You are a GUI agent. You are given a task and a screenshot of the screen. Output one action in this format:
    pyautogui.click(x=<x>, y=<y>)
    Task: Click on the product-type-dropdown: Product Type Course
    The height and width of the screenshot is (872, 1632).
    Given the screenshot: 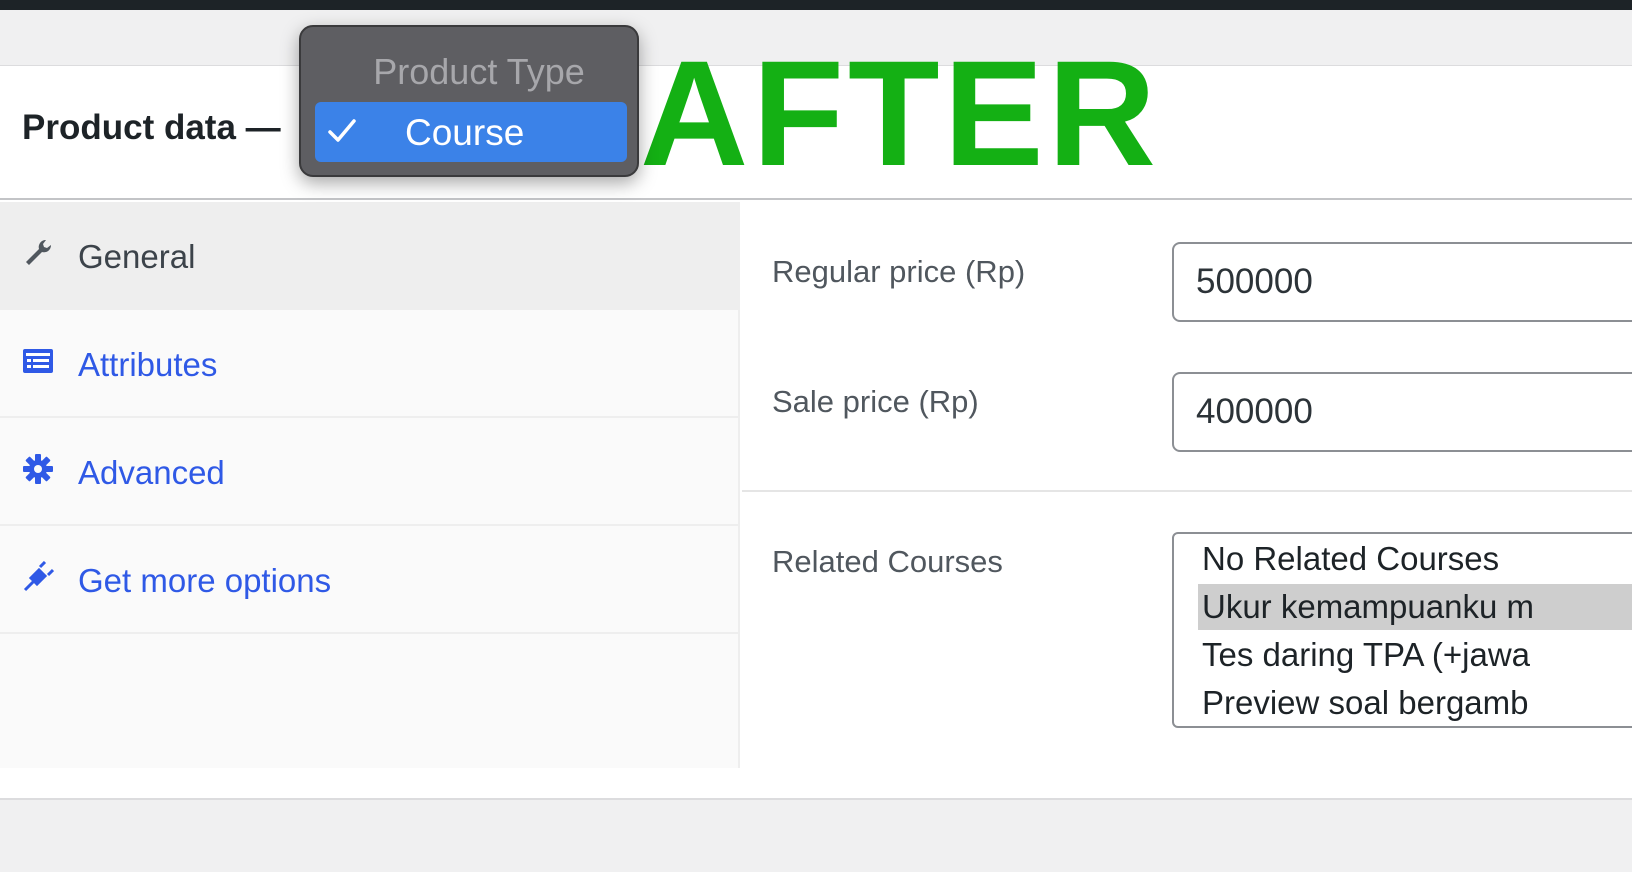 What is the action you would take?
    pyautogui.click(x=469, y=101)
    